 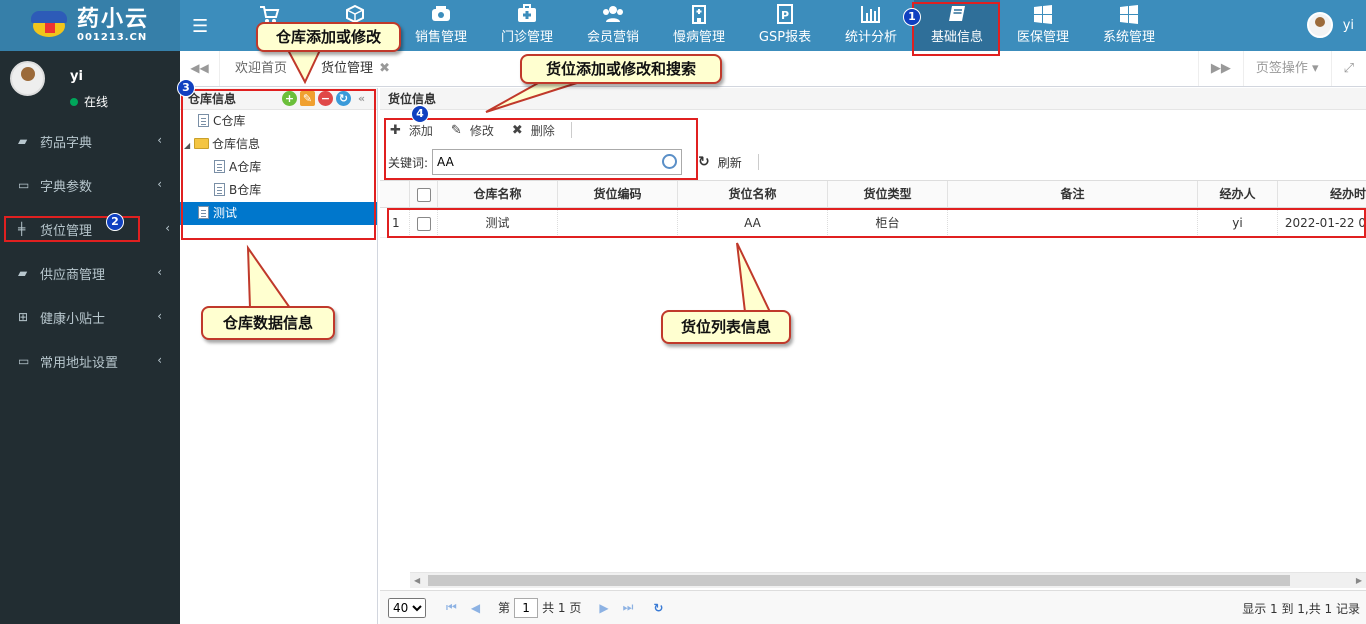 What do you see at coordinates (621, 69) in the screenshot?
I see `callout-location-edit: 货位添加或修改和搜索` at bounding box center [621, 69].